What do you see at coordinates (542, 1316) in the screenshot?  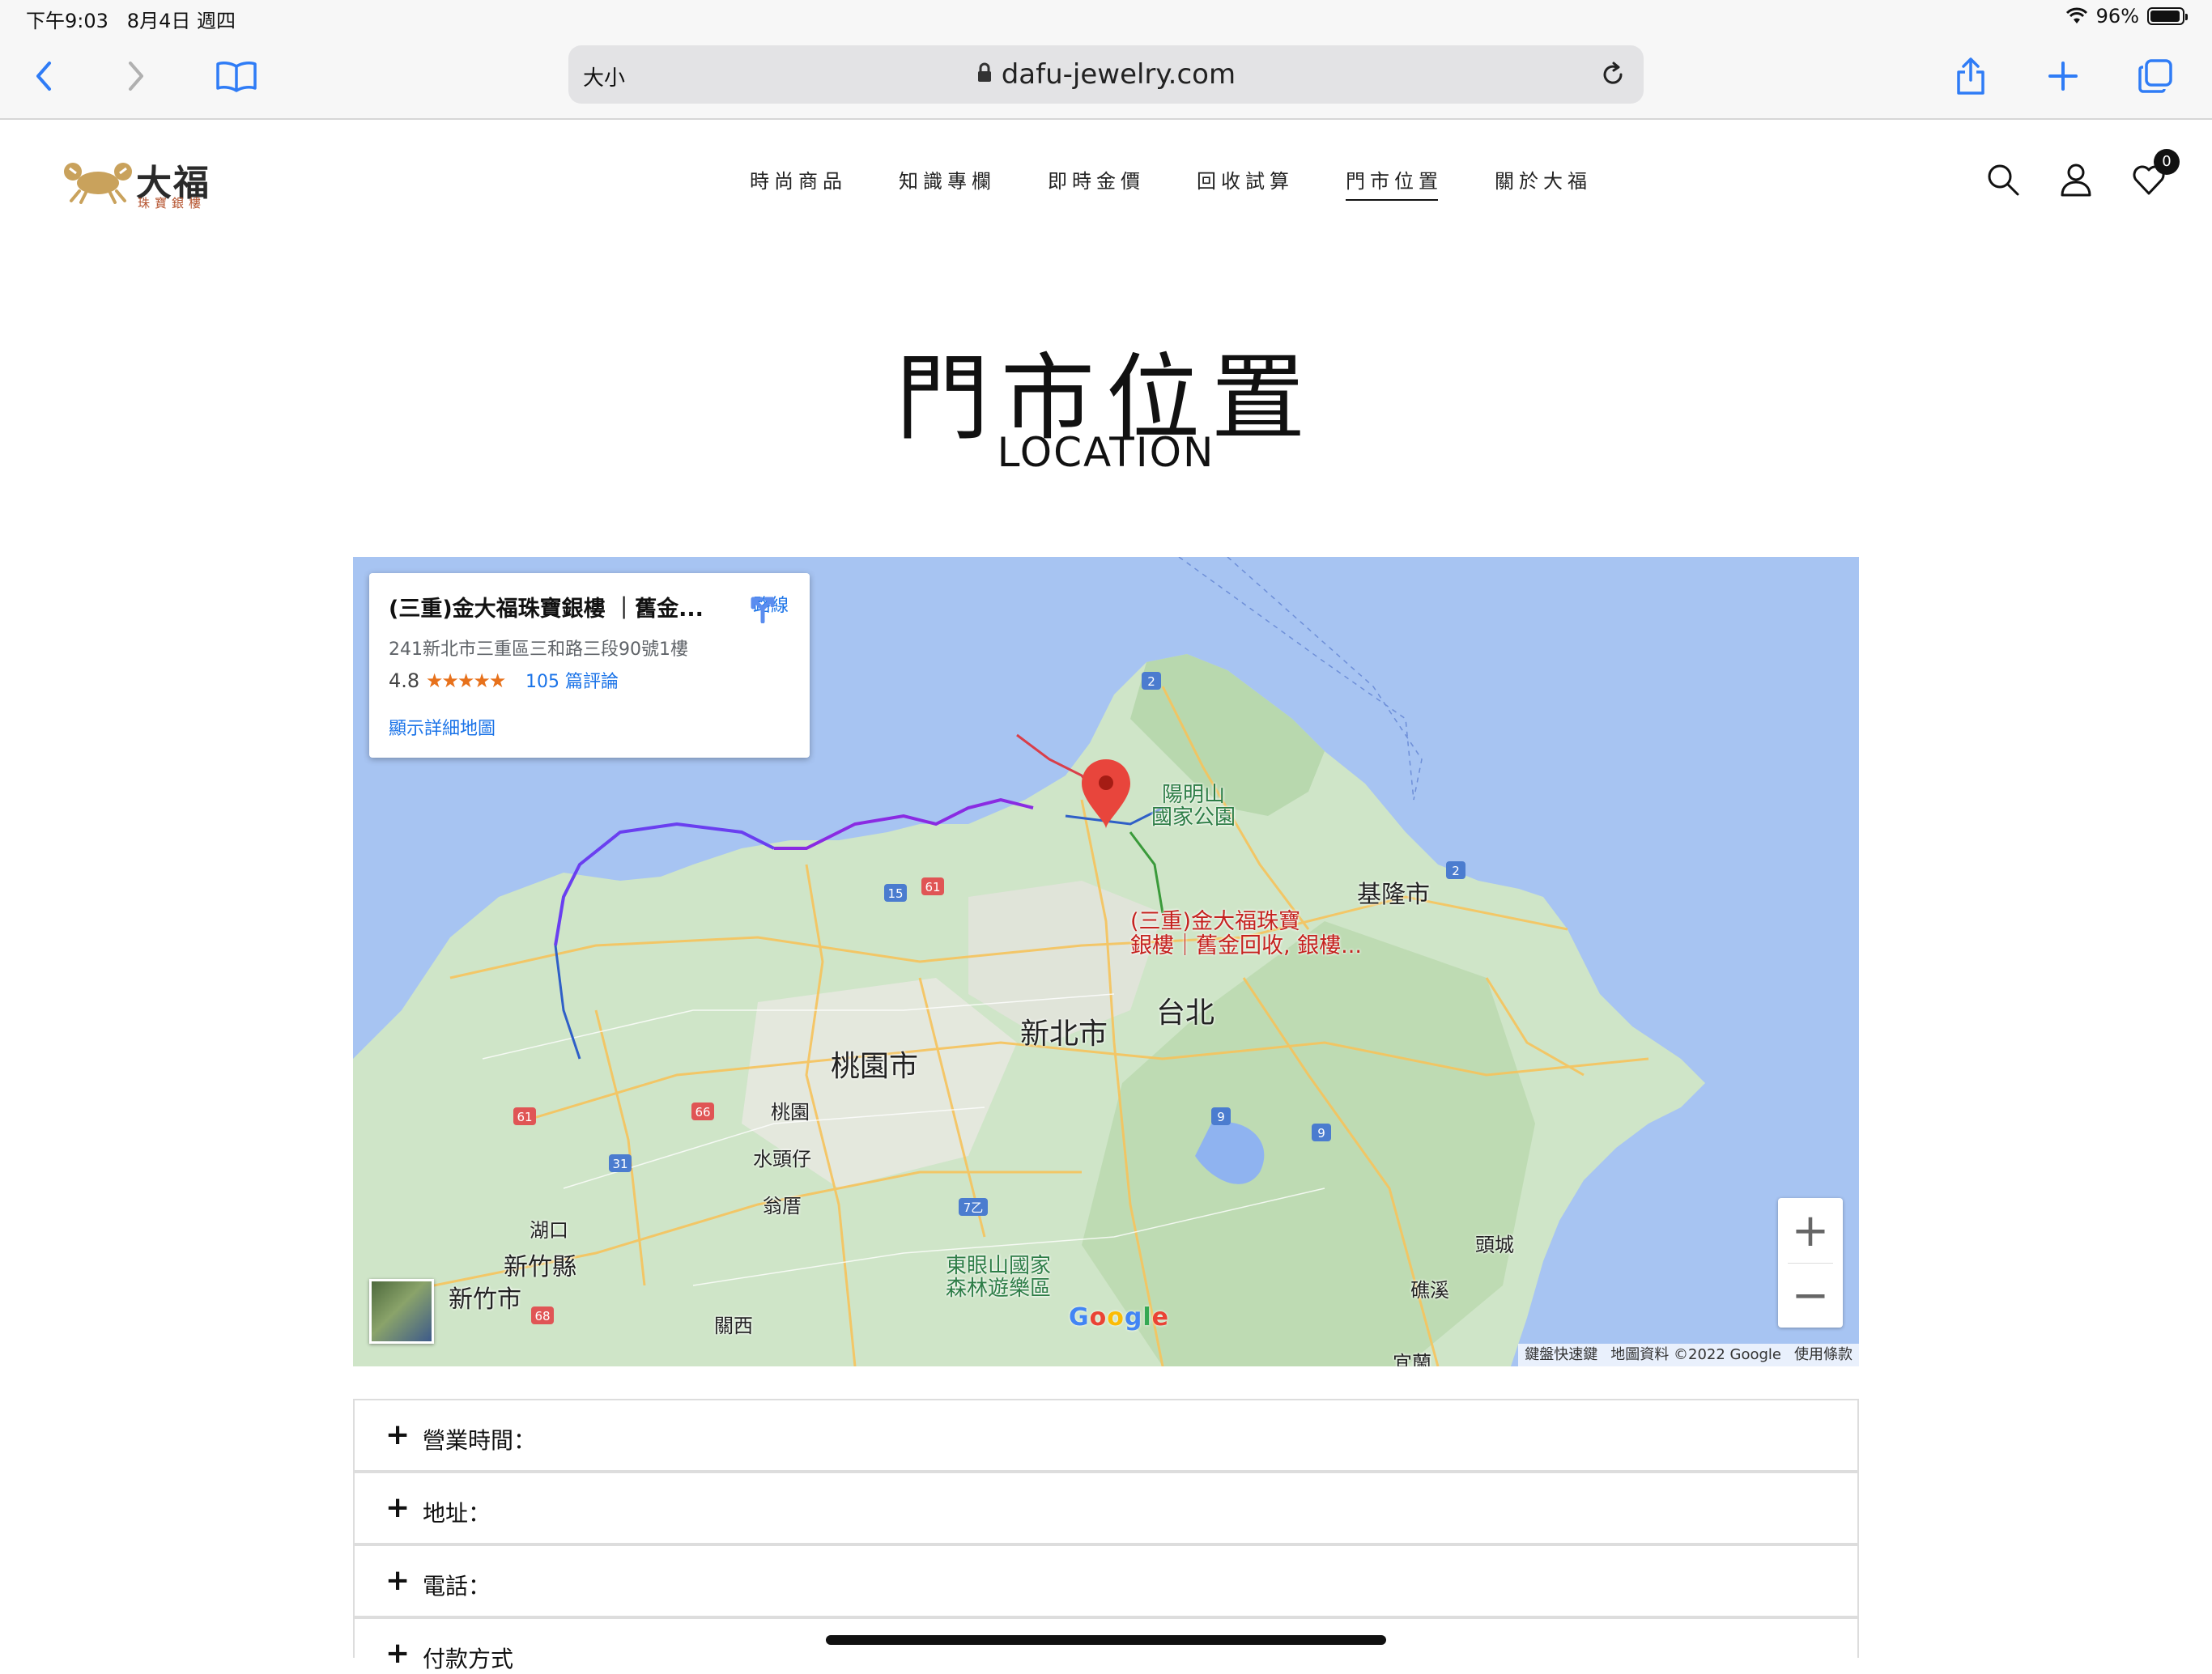 I see `svg-text: 68` at bounding box center [542, 1316].